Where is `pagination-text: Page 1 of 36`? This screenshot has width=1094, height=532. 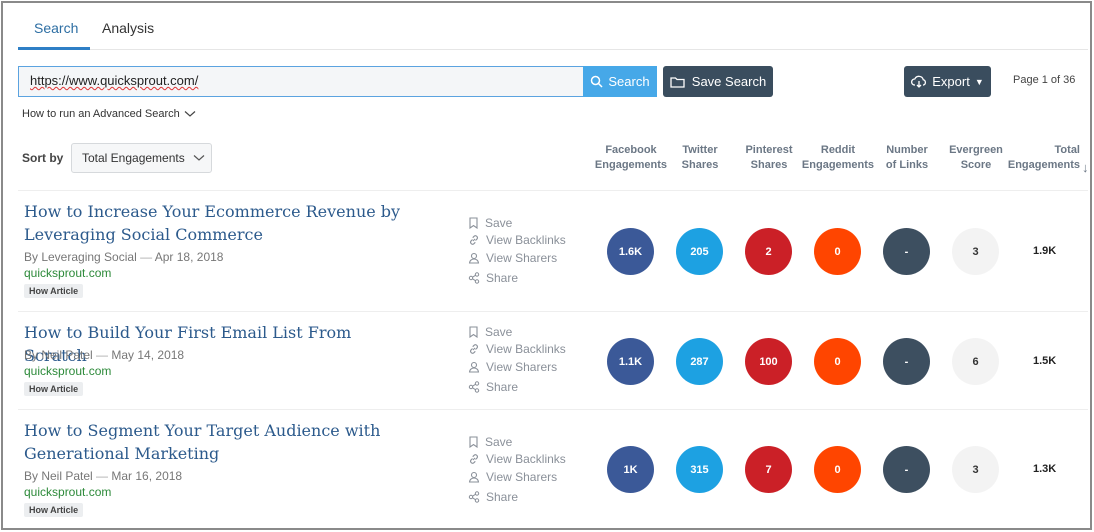
pagination-text: Page 1 of 36 is located at coordinates (1044, 80).